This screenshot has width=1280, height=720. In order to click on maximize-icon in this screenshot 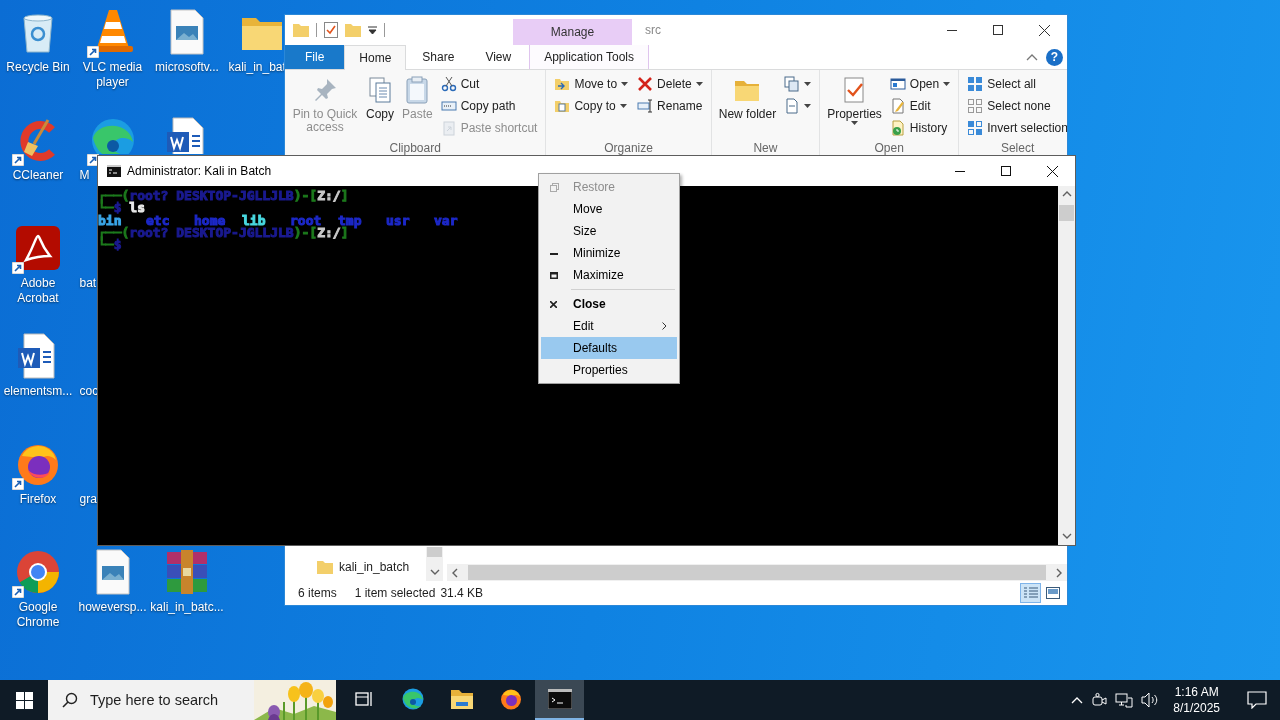, I will do `click(1006, 171)`.